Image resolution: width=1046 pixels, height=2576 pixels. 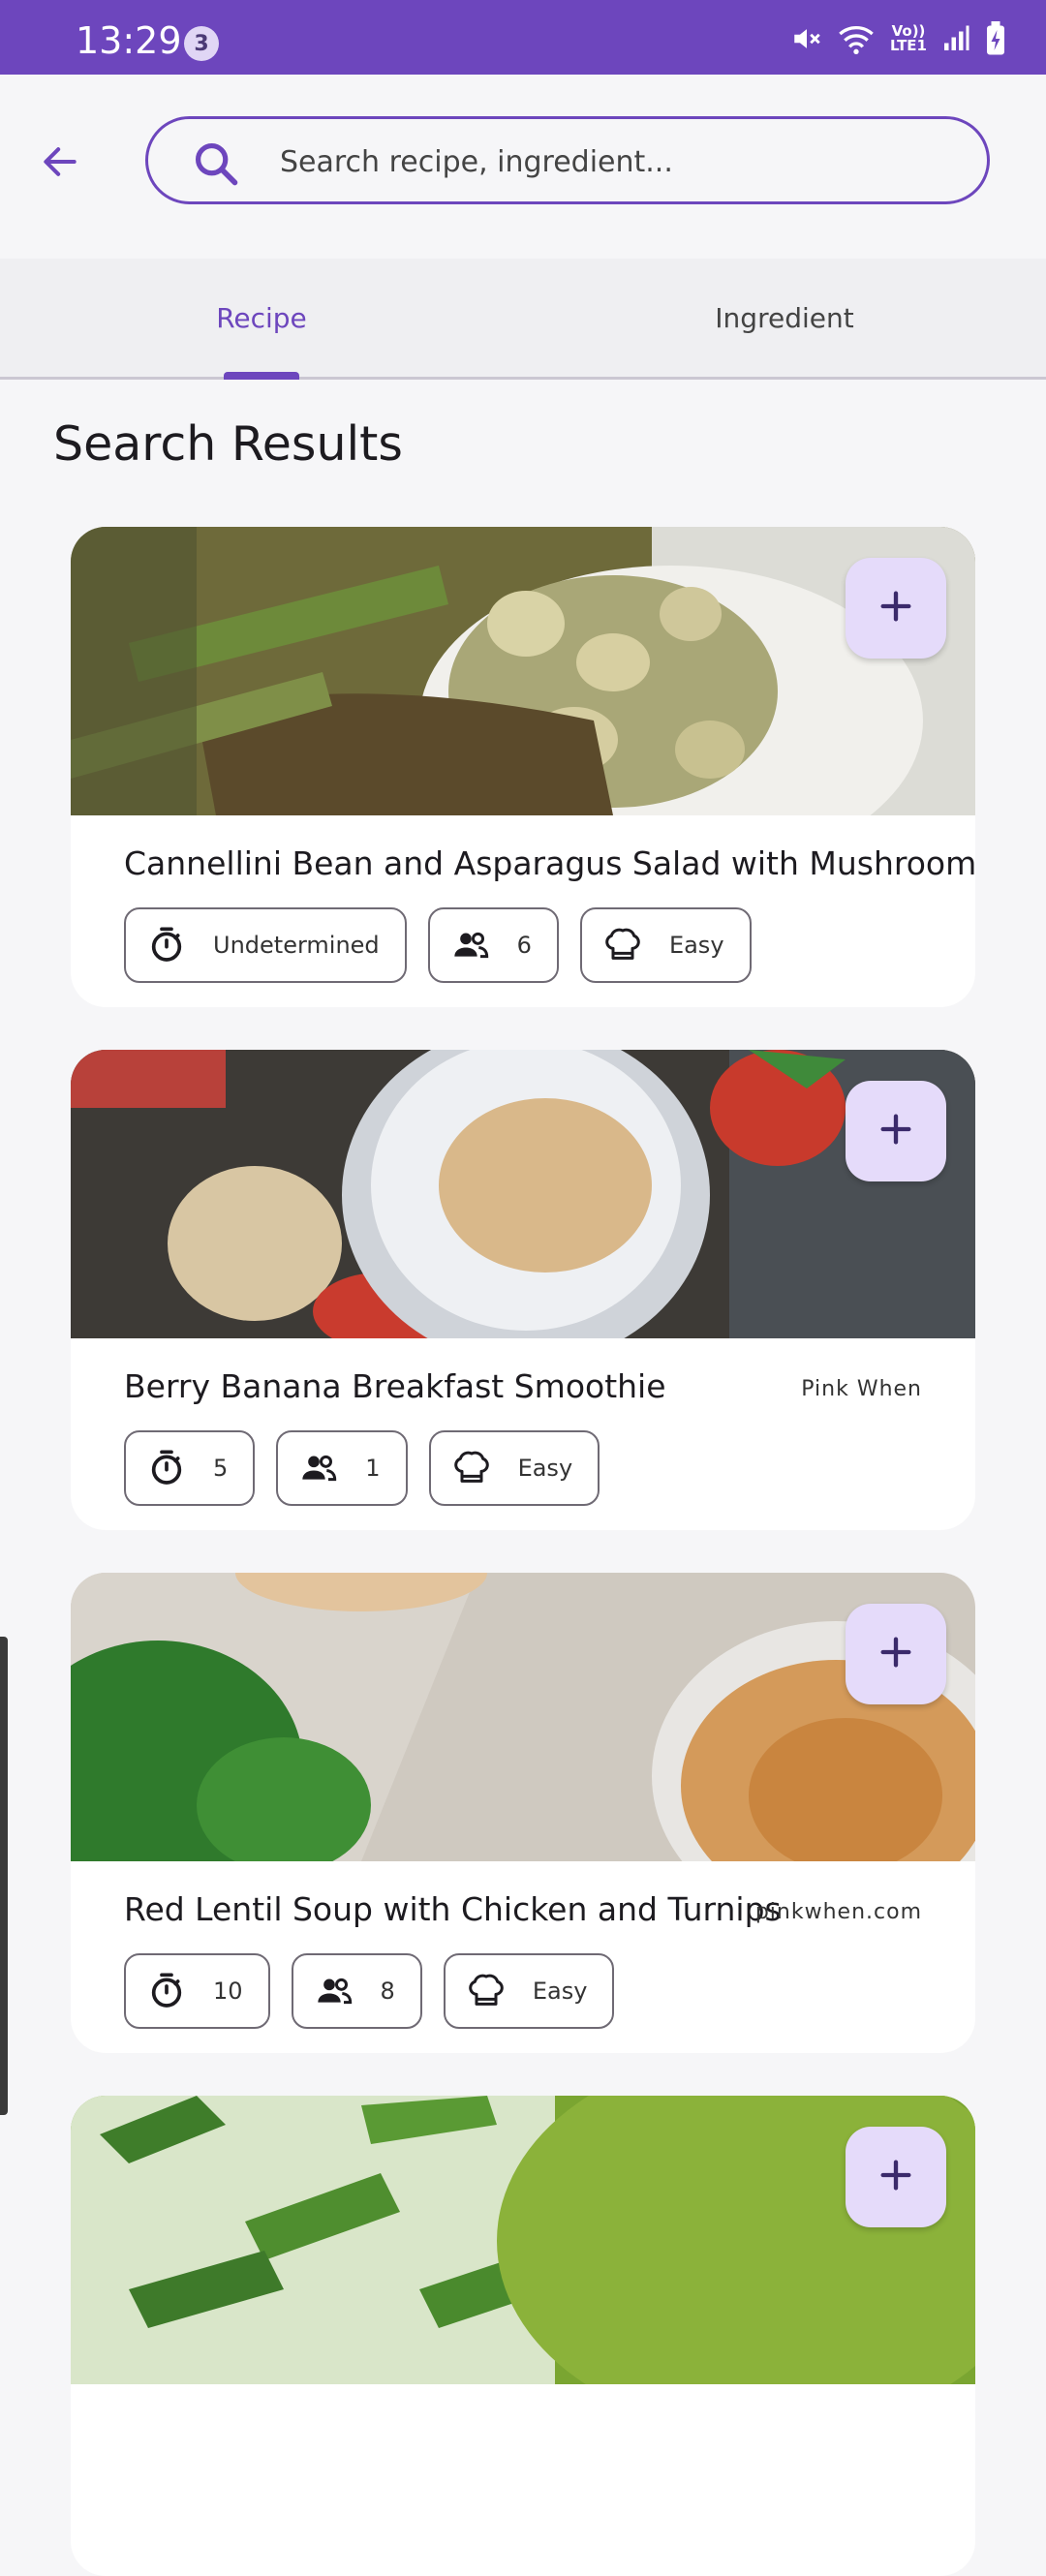 What do you see at coordinates (453, 1909) in the screenshot?
I see `recipe-title: Red Lentil Soup with Chicken and Turnips` at bounding box center [453, 1909].